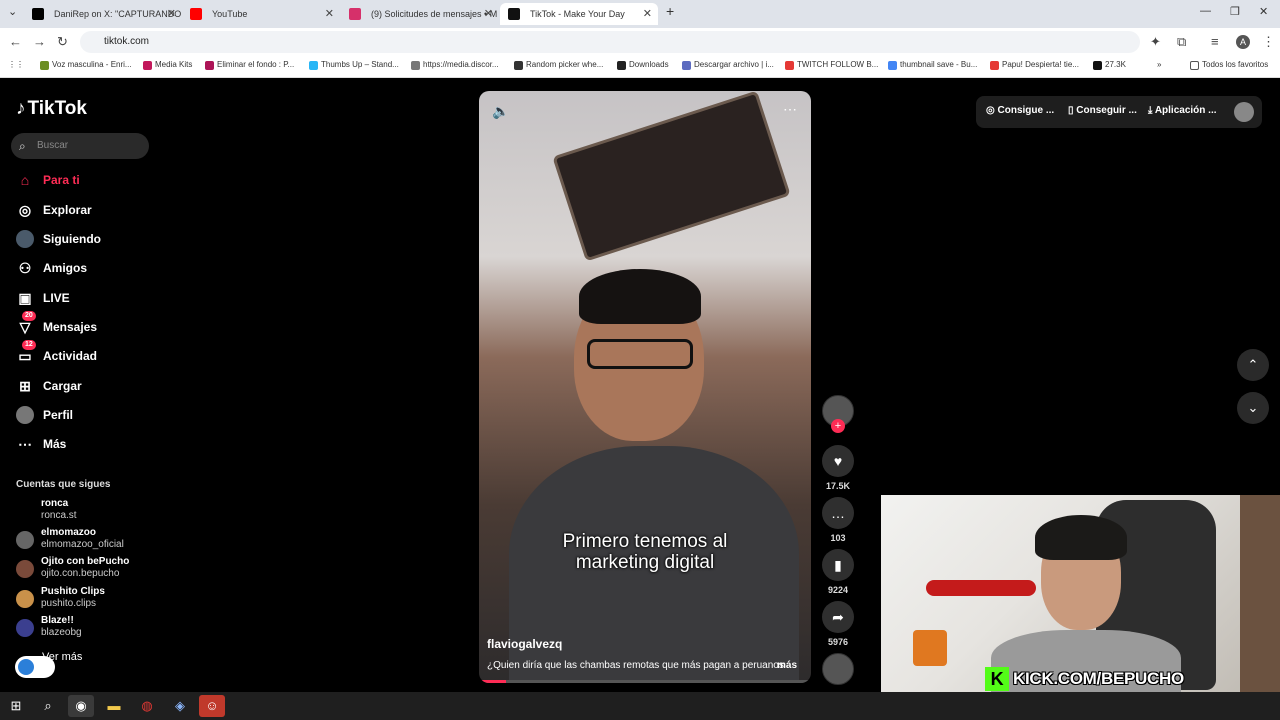  I want to click on windows-start-icon: ⊞, so click(16, 706).